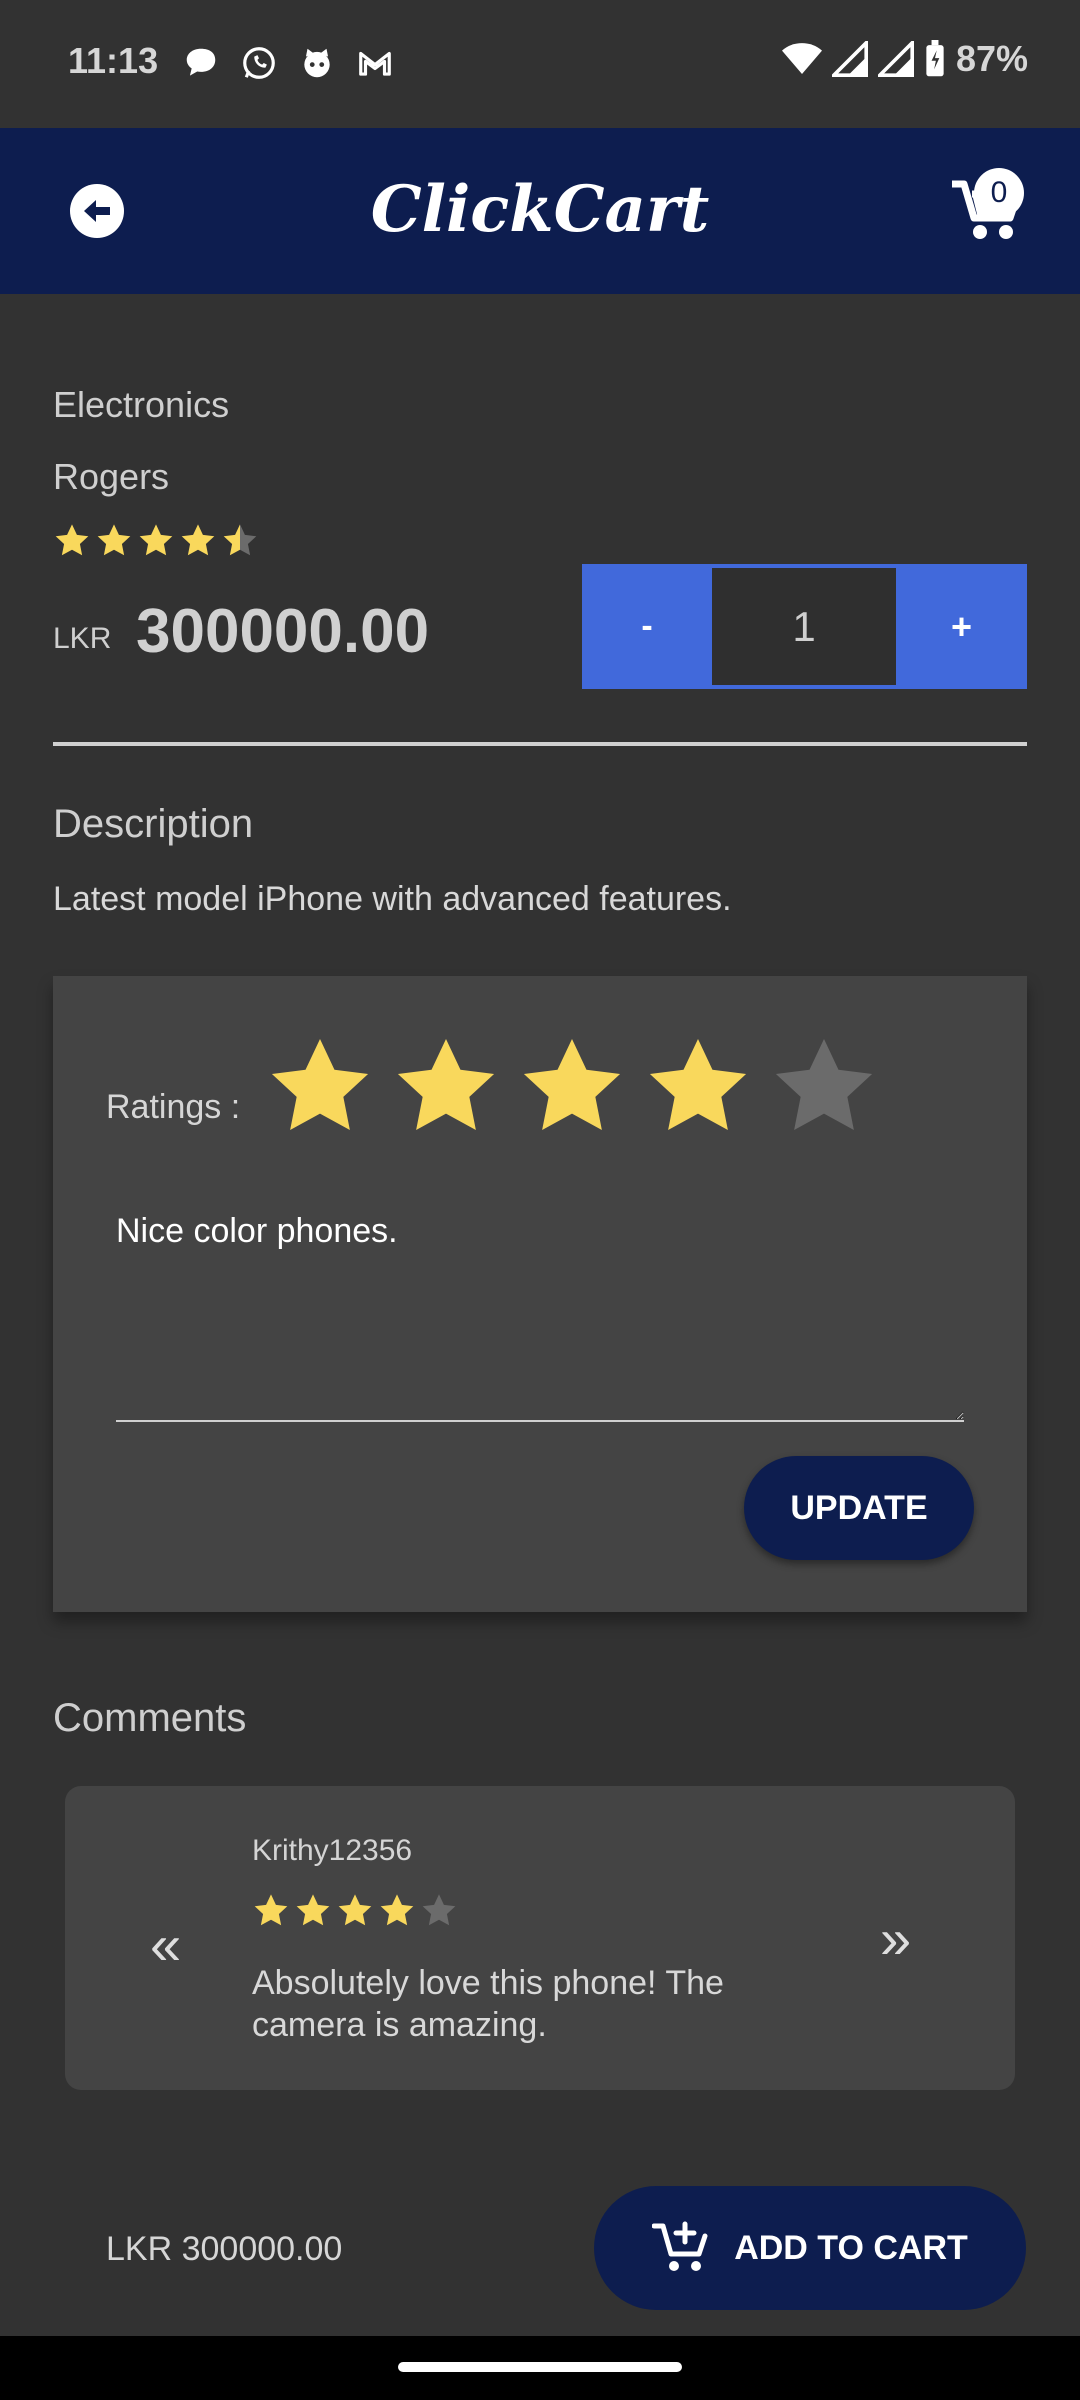  I want to click on divider, so click(540, 744).